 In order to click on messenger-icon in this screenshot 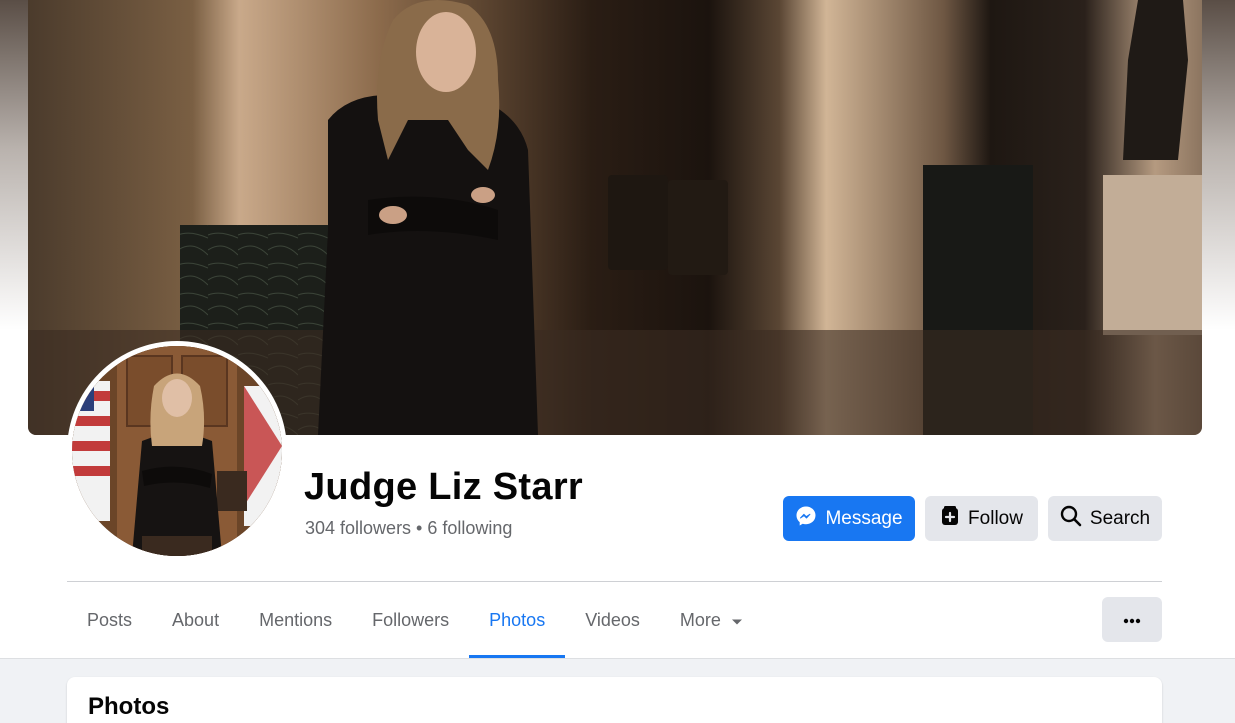, I will do `click(806, 519)`.